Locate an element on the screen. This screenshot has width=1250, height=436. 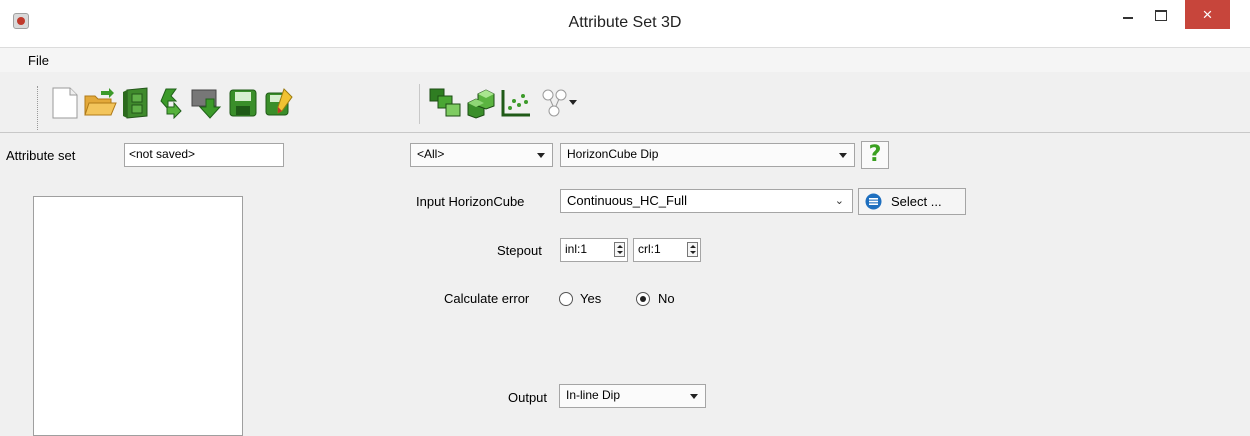
calculate-error-label: Calculate error is located at coordinates (487, 298).